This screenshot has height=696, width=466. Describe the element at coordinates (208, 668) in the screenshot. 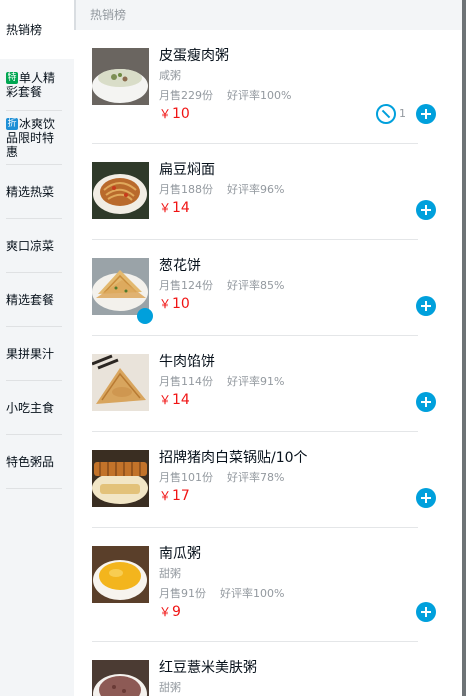

I see `food-name: 红豆薏米美肤粥` at that location.